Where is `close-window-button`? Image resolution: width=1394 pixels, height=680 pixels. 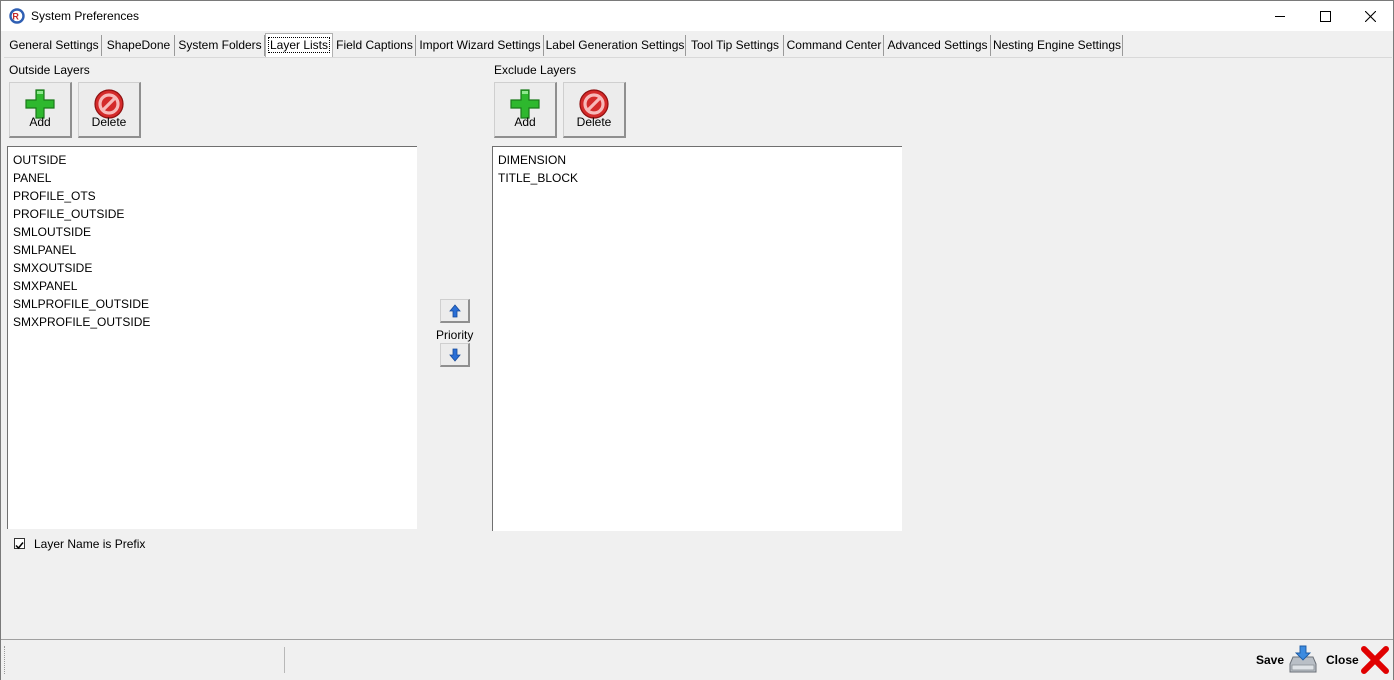
close-window-button is located at coordinates (1370, 16).